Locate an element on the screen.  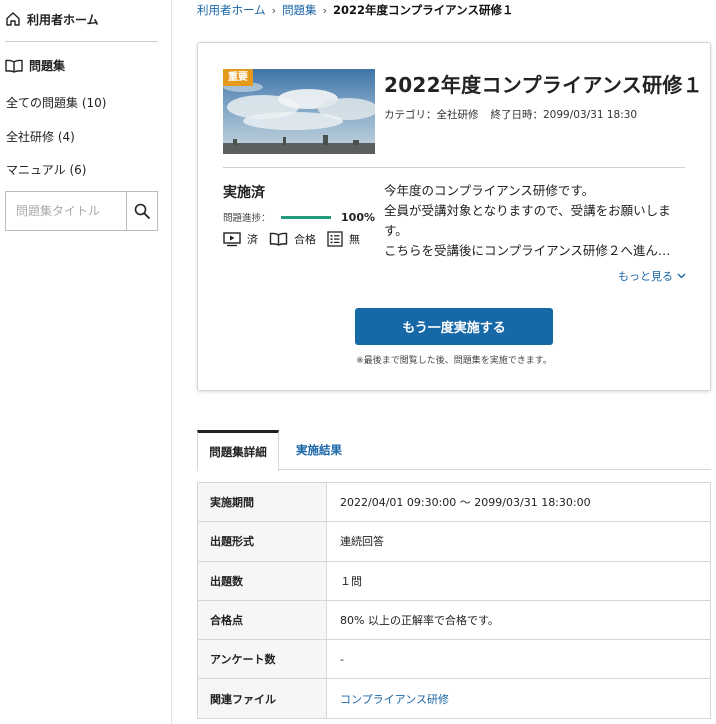
show-more-link: もっと見る is located at coordinates (652, 276).